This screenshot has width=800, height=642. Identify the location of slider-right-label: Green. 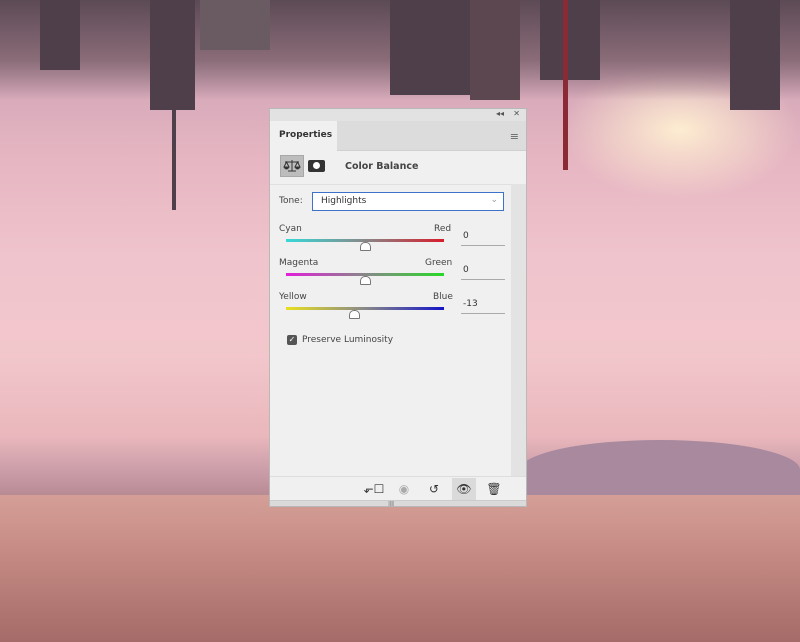
(439, 263).